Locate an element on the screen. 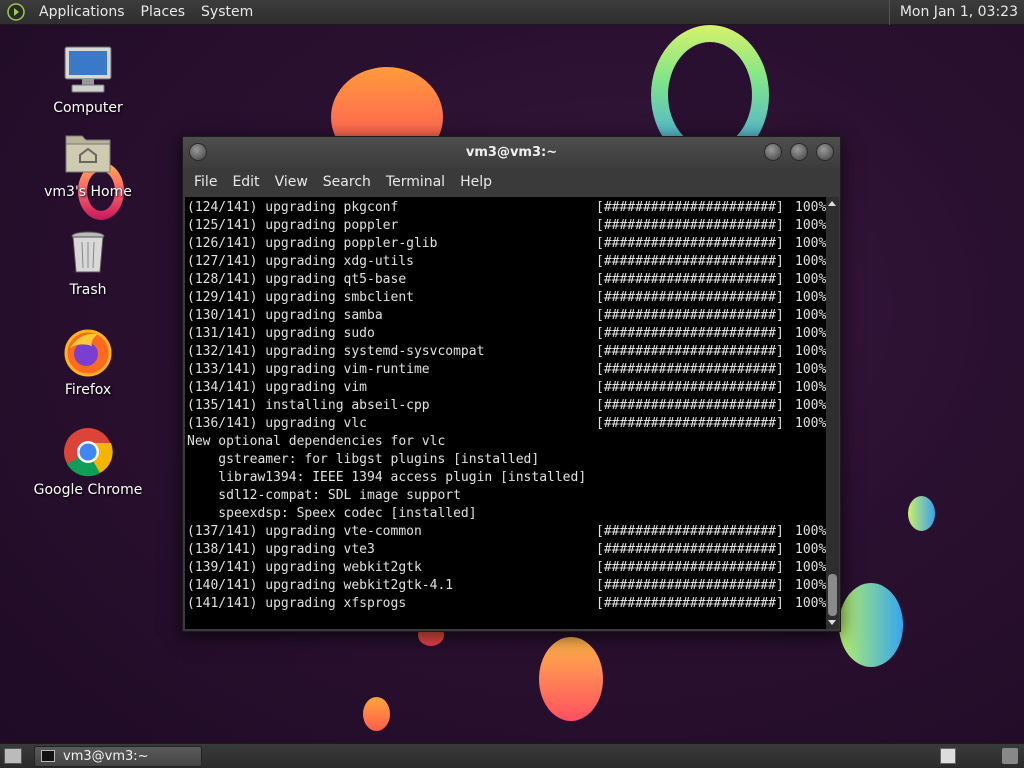 The width and height of the screenshot is (1024, 768). trash-applet-icon is located at coordinates (1010, 756).